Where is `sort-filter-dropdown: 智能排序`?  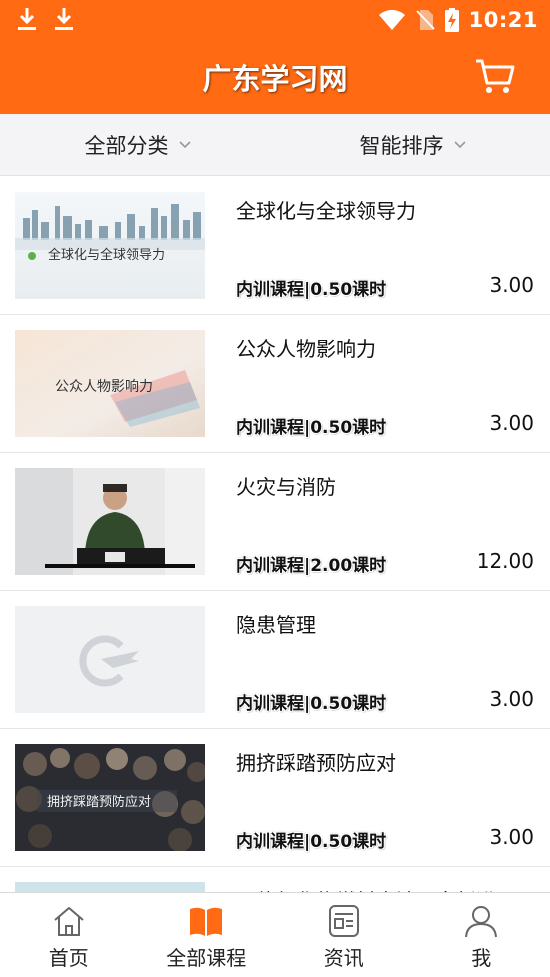 sort-filter-dropdown: 智能排序 is located at coordinates (412, 145).